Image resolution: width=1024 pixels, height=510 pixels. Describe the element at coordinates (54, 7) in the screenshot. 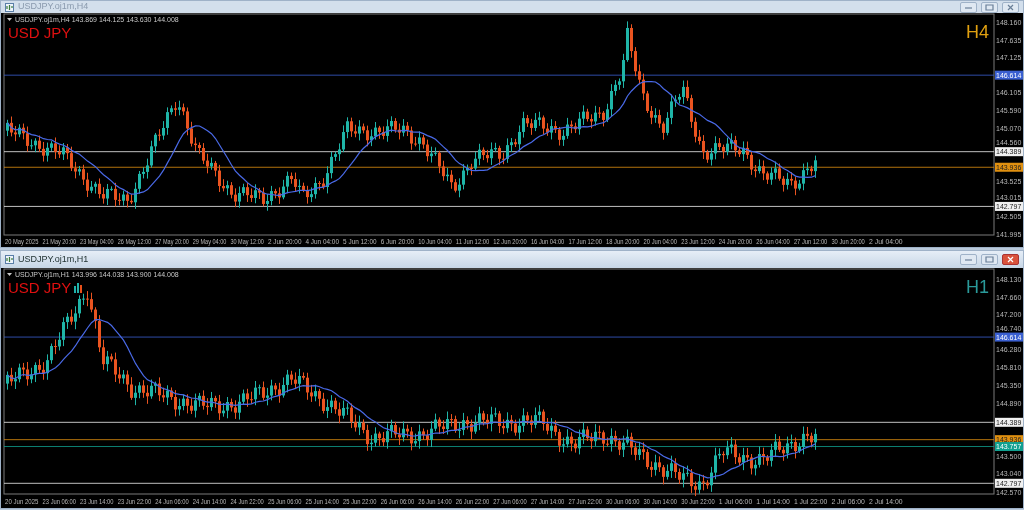

I see `window-title: USDJPY.oj1m,H4` at that location.